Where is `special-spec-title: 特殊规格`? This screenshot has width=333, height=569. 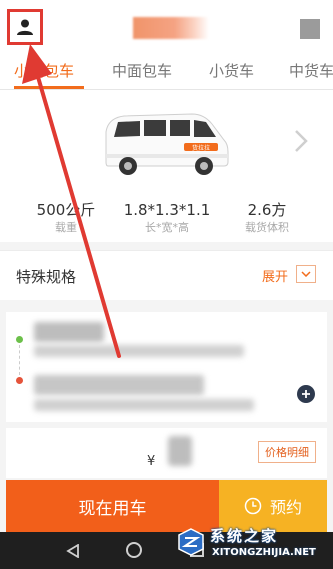 special-spec-title: 特殊规格 is located at coordinates (46, 277).